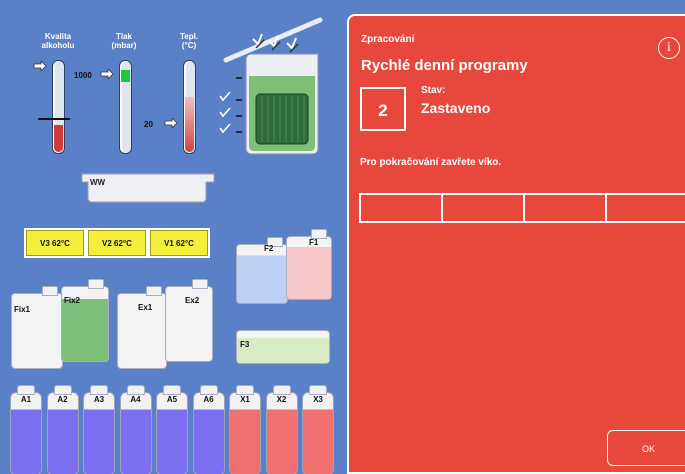 The height and width of the screenshot is (474, 685). I want to click on temperature-fill, so click(189, 124).